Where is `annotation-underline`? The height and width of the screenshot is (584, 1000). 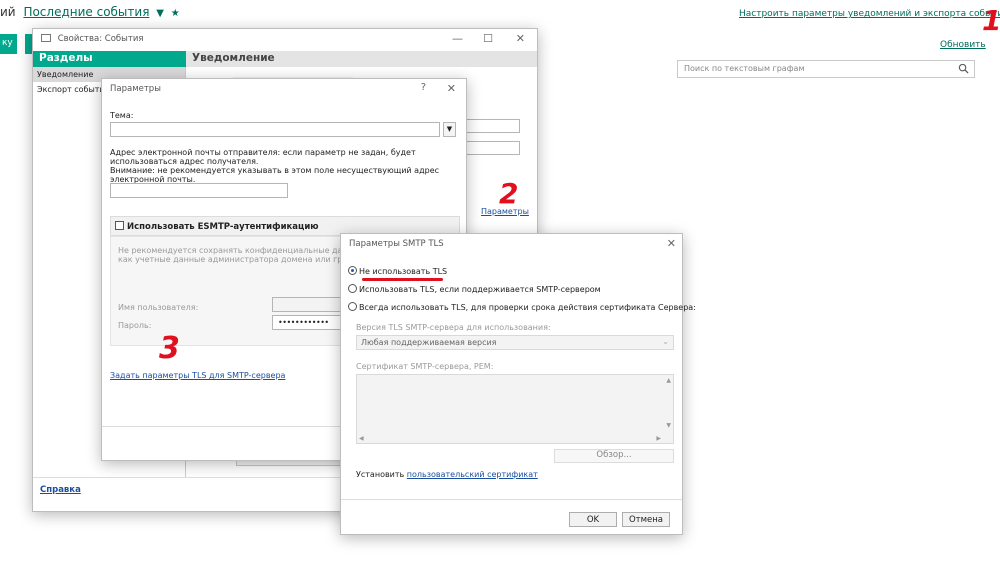 annotation-underline is located at coordinates (402, 279).